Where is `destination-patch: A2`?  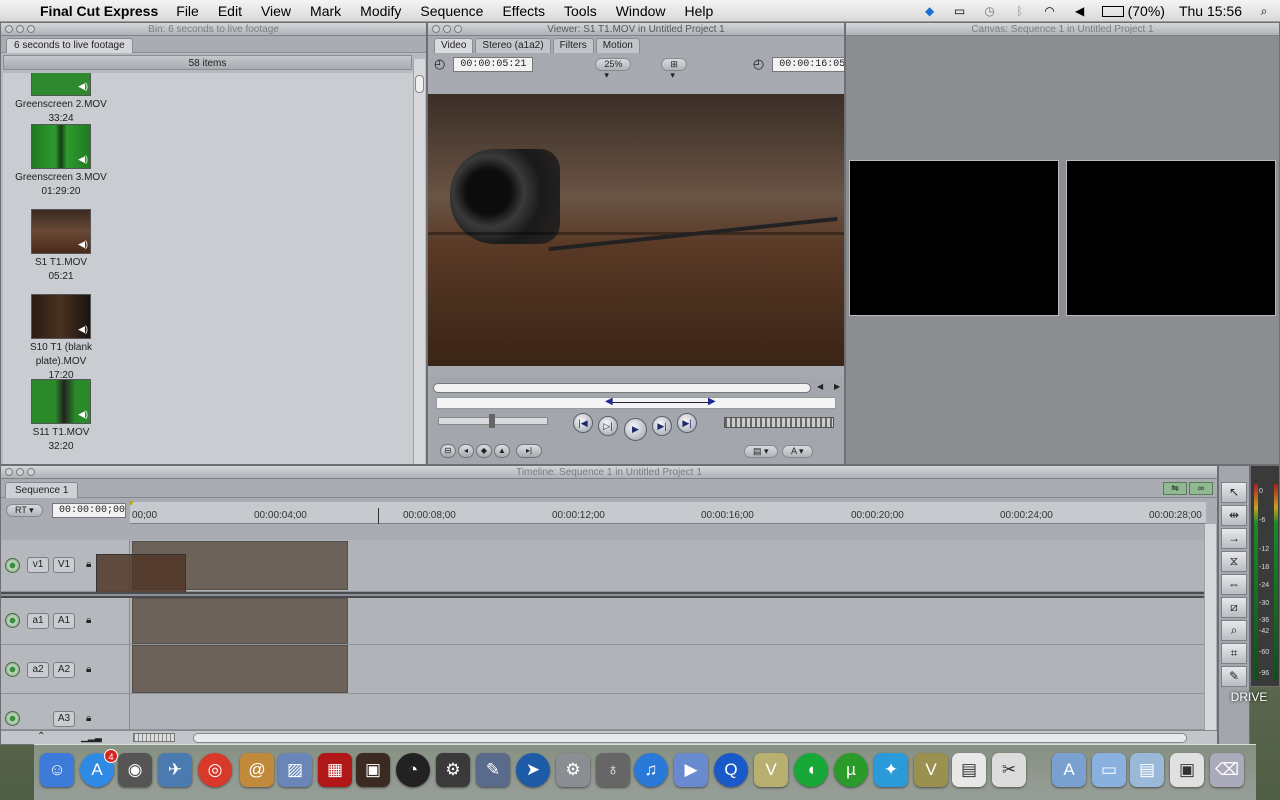
destination-patch: A2 is located at coordinates (64, 670).